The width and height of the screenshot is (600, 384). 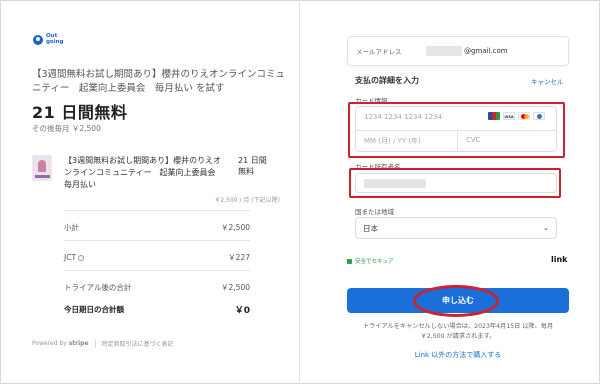 I want to click on email-value: @gmail.com, so click(x=486, y=51).